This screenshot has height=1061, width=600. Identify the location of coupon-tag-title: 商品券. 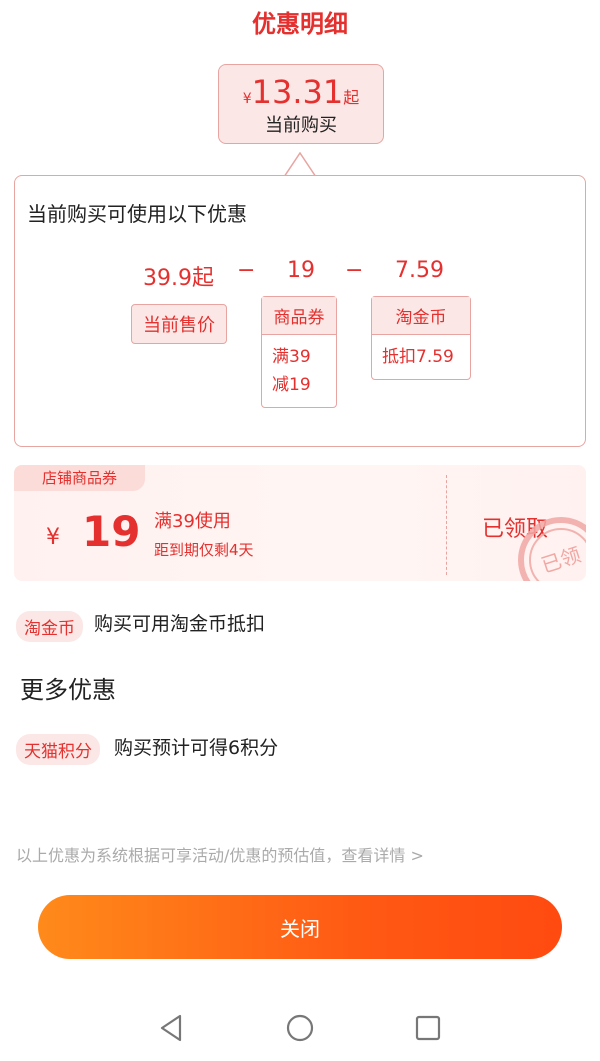
(299, 316).